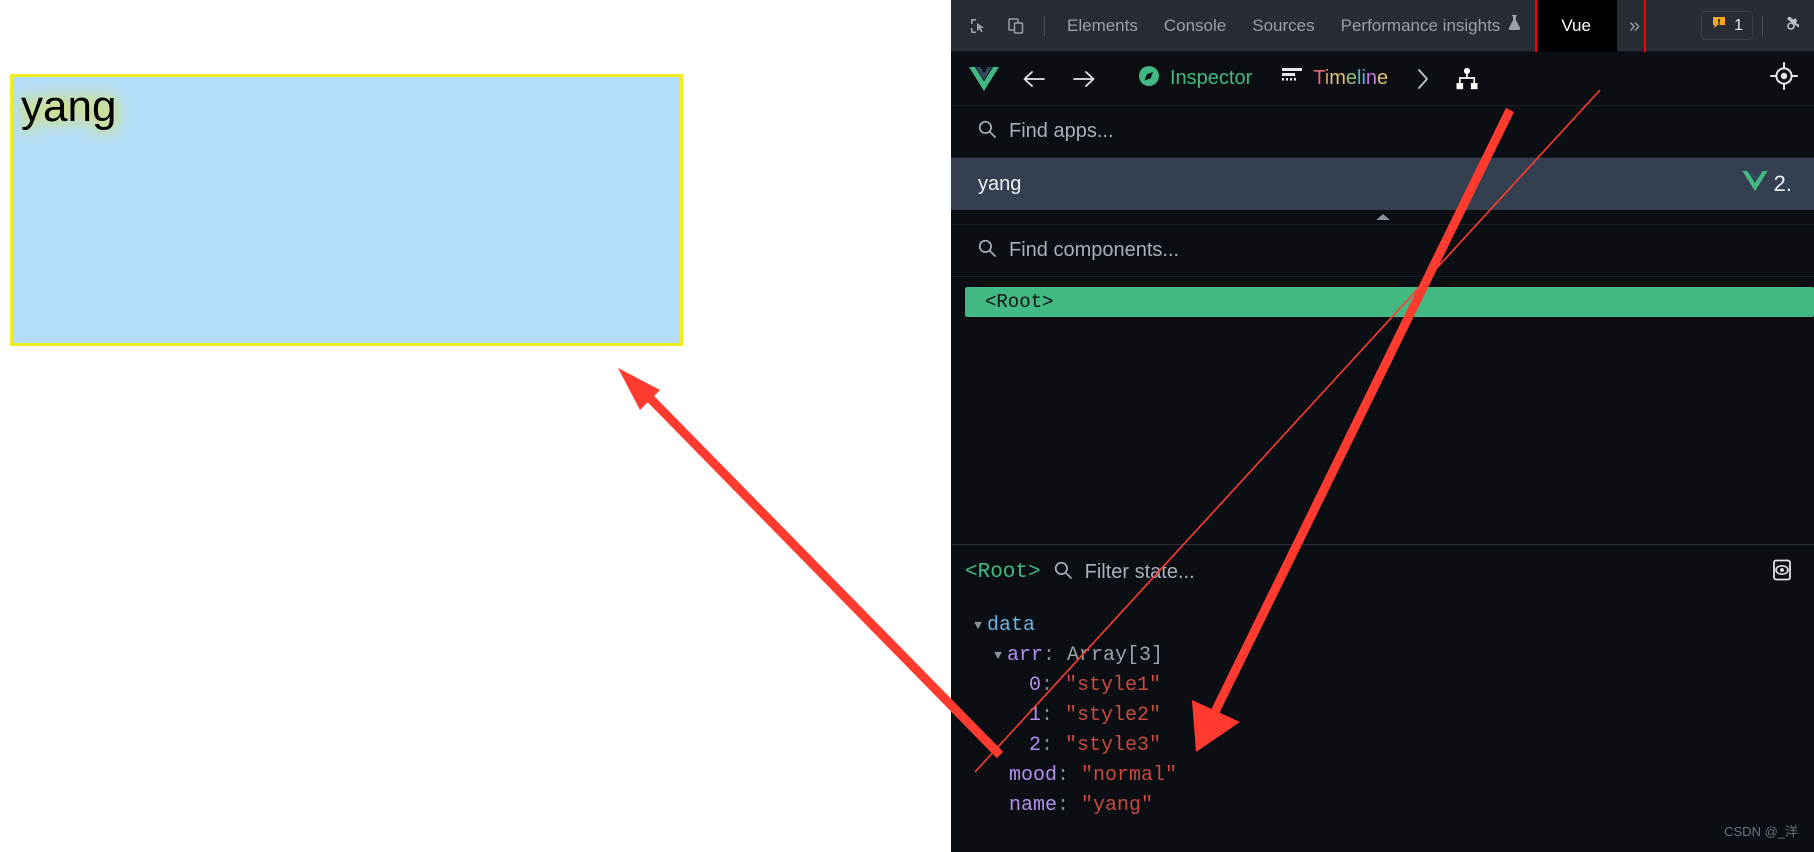 This screenshot has width=1814, height=852. I want to click on vue-header-right, so click(1792, 78).